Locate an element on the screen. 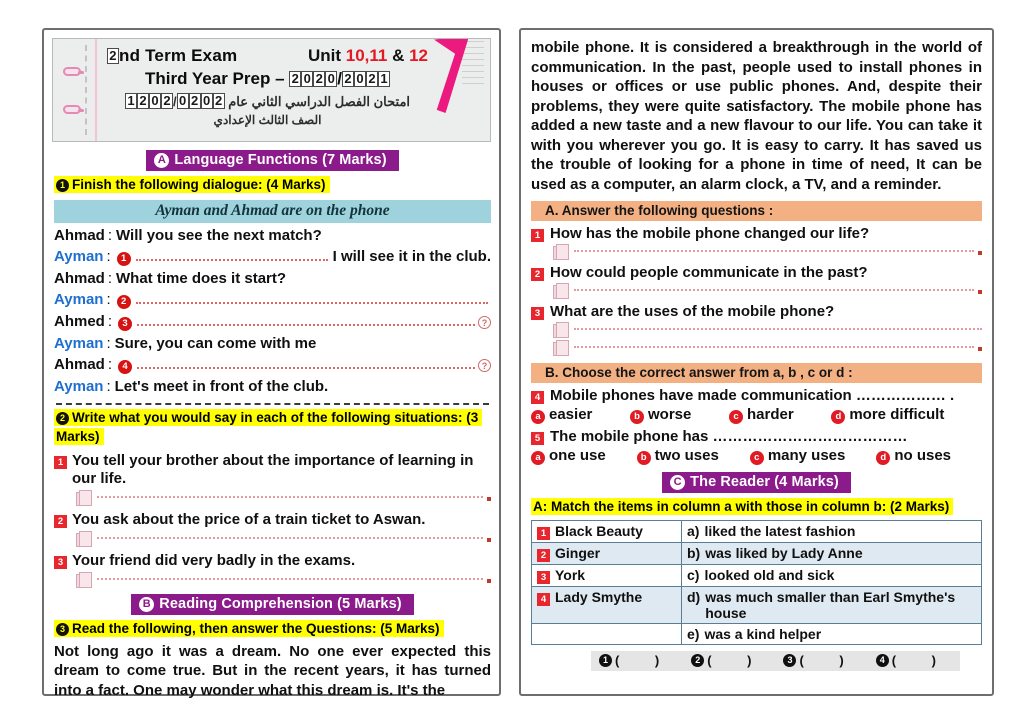  mcq-option: b worse is located at coordinates (679, 415).